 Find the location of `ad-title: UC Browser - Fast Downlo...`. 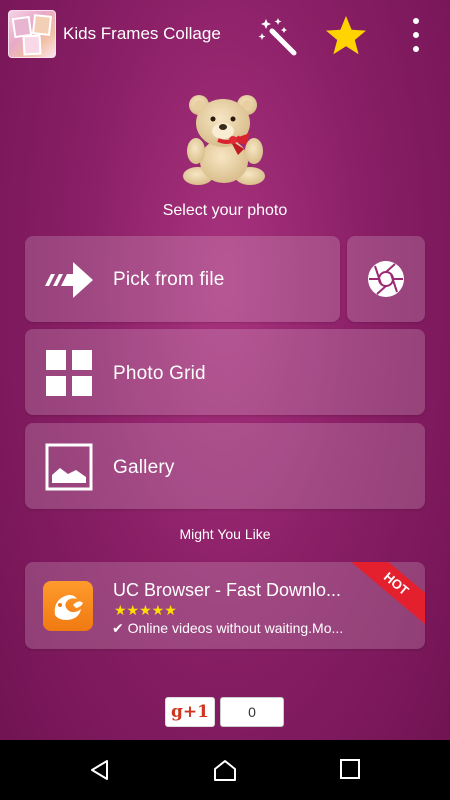

ad-title: UC Browser - Fast Downlo... is located at coordinates (227, 590).